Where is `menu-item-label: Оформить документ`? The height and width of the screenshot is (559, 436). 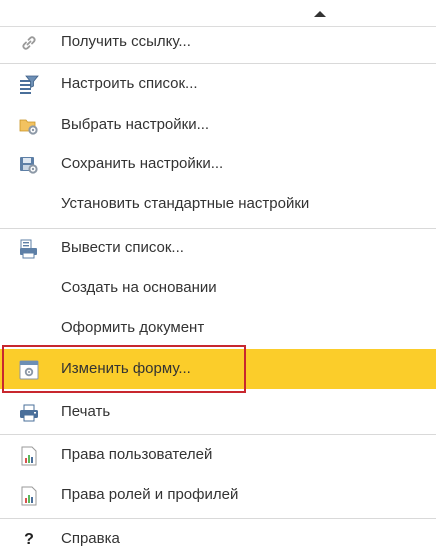
menu-item-label: Оформить документ is located at coordinates (133, 327).